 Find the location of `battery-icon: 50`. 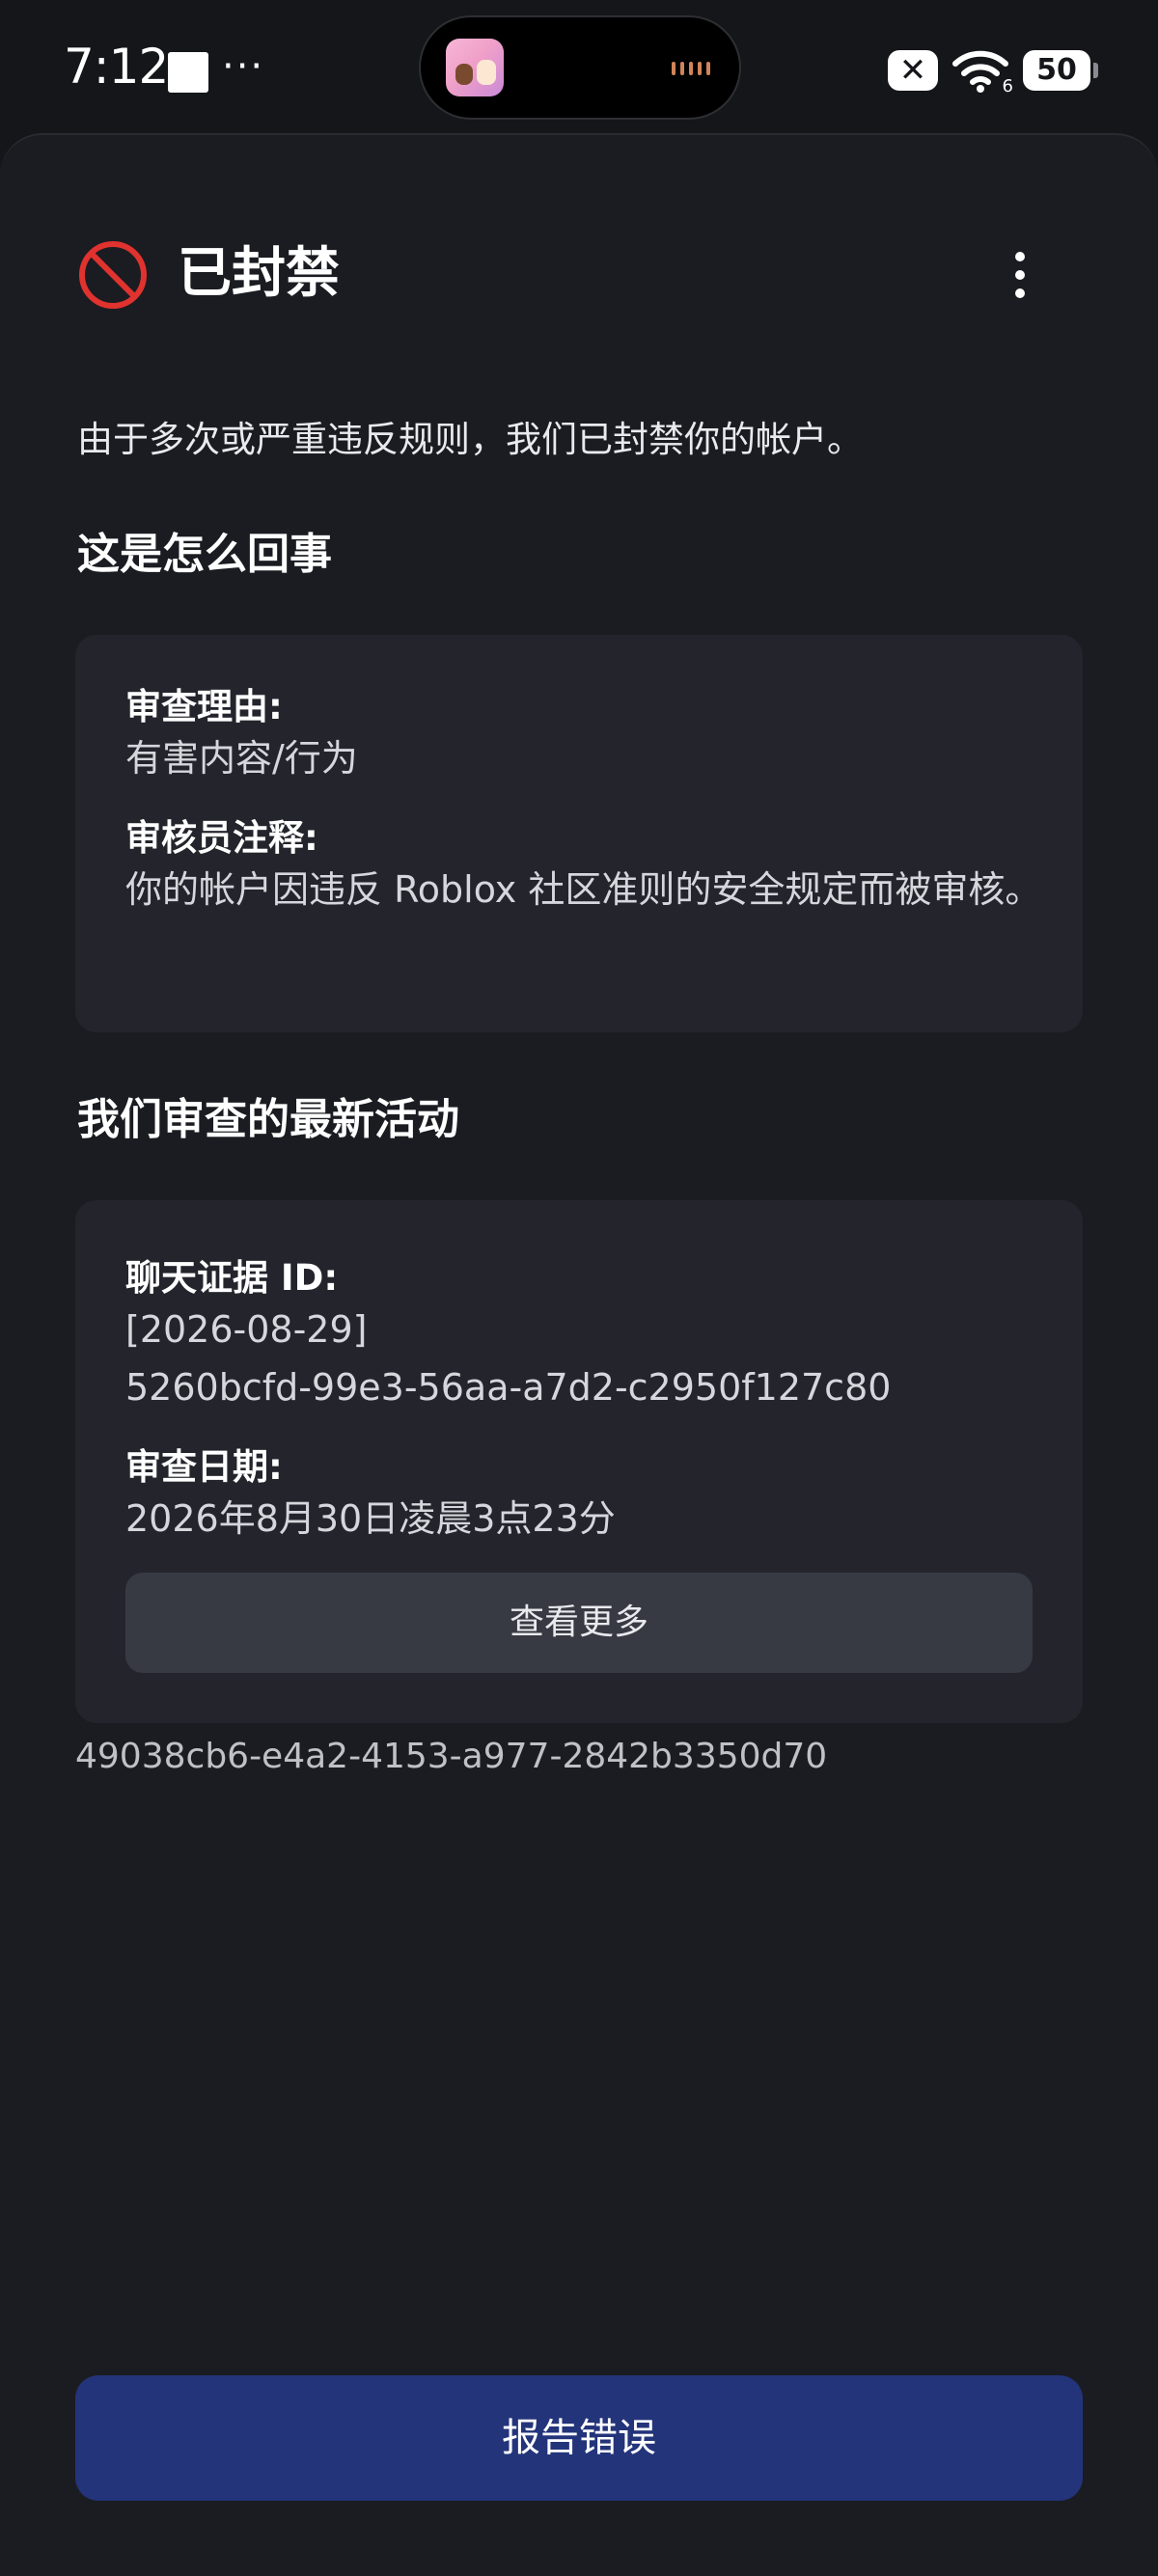

battery-icon: 50 is located at coordinates (1060, 70).